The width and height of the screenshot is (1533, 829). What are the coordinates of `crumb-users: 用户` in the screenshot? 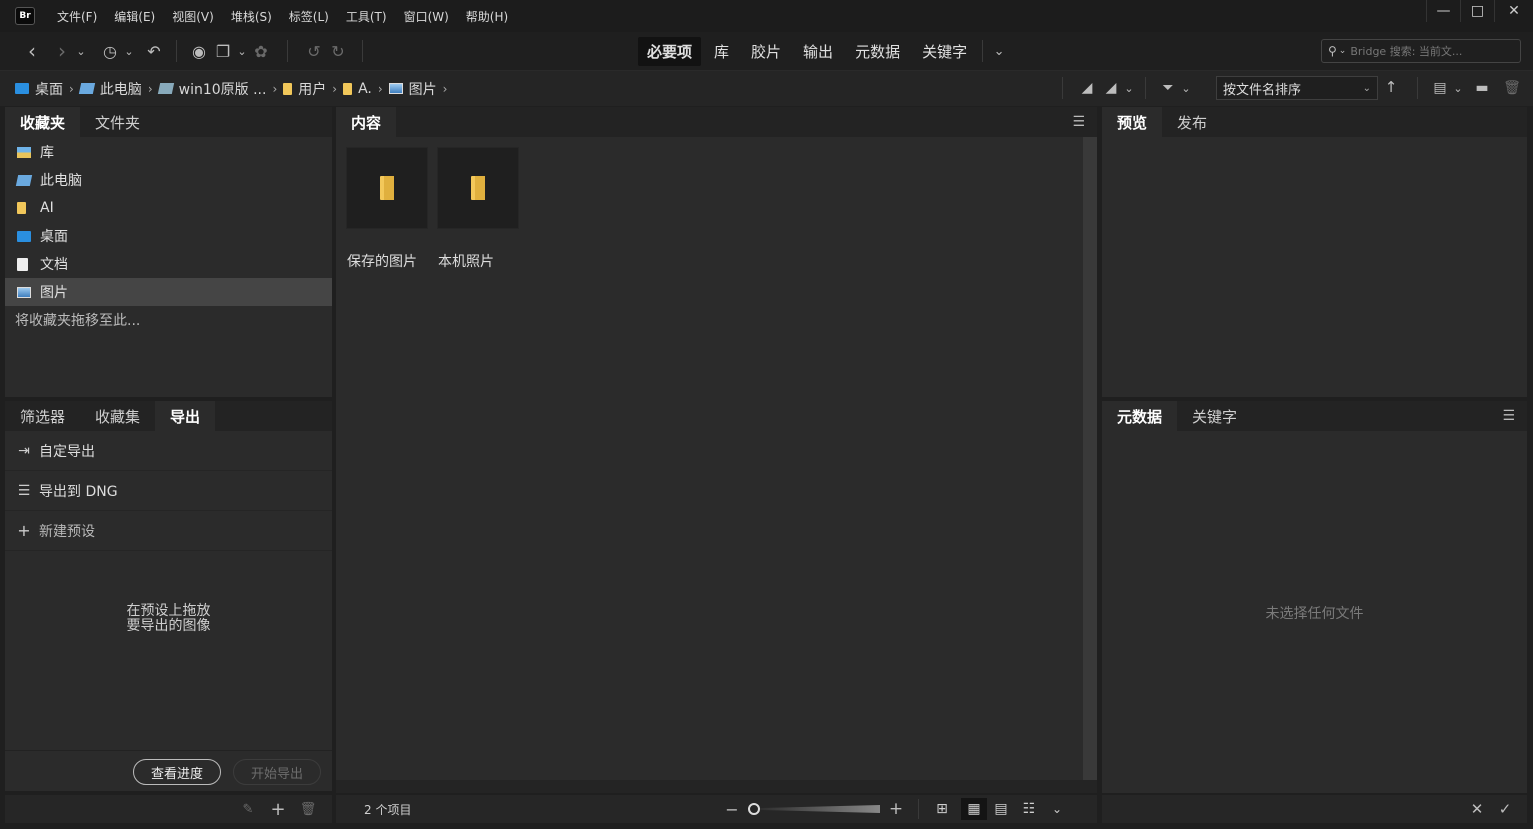 It's located at (312, 89).